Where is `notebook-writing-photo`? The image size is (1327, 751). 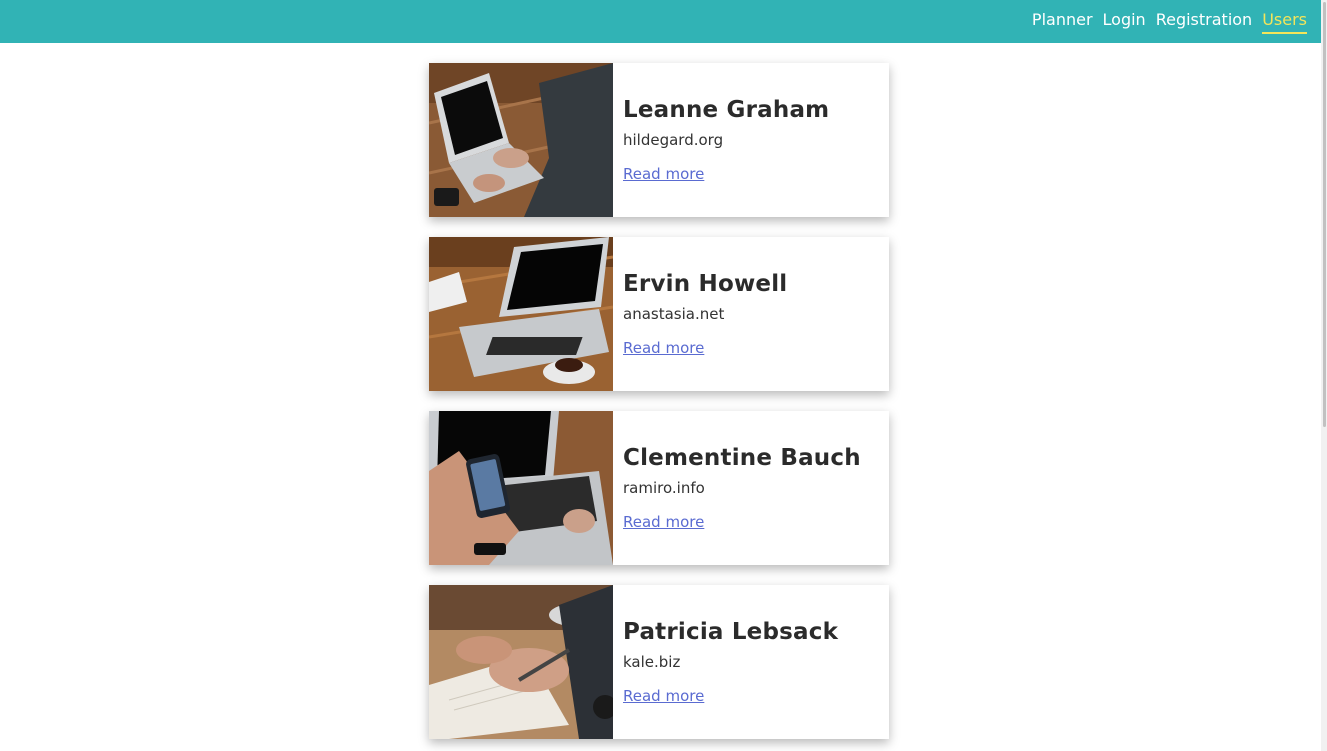
notebook-writing-photo is located at coordinates (521, 662).